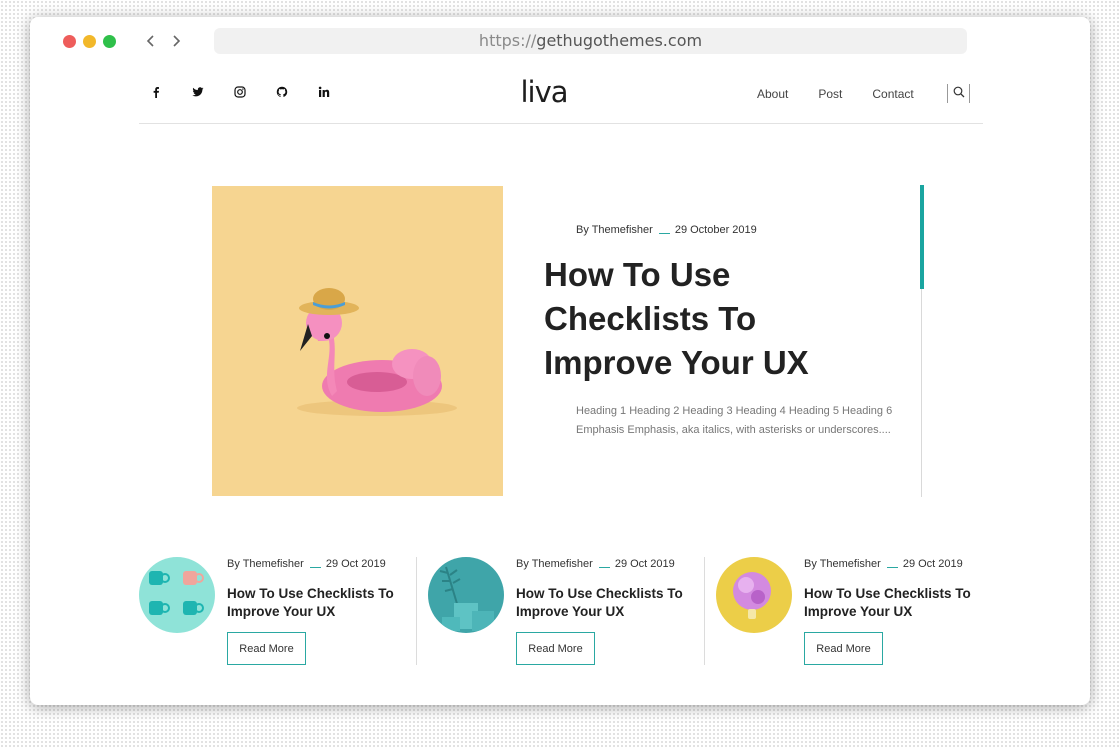 The image size is (1120, 748). What do you see at coordinates (357, 341) in the screenshot?
I see `featured-image` at bounding box center [357, 341].